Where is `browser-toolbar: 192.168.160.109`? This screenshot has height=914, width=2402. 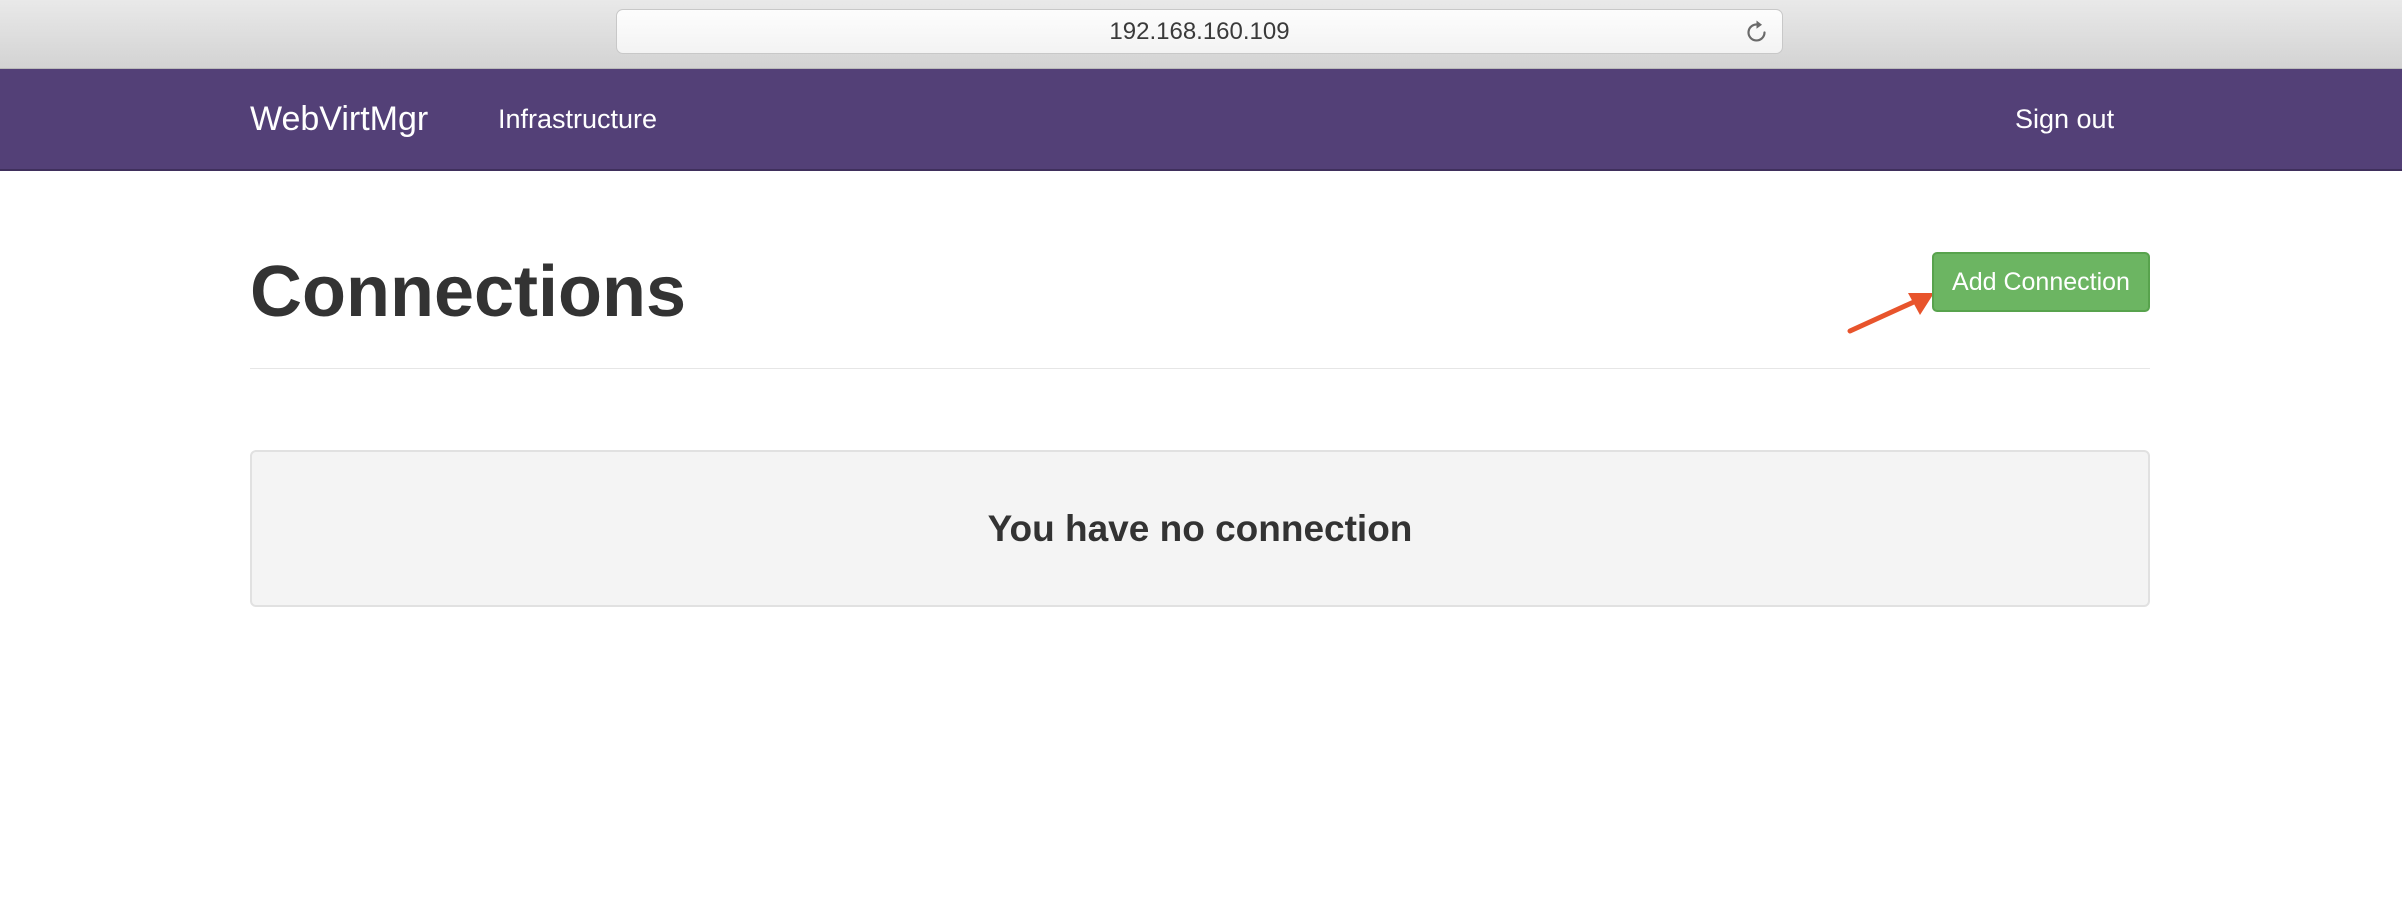
browser-toolbar: 192.168.160.109 is located at coordinates (1201, 34).